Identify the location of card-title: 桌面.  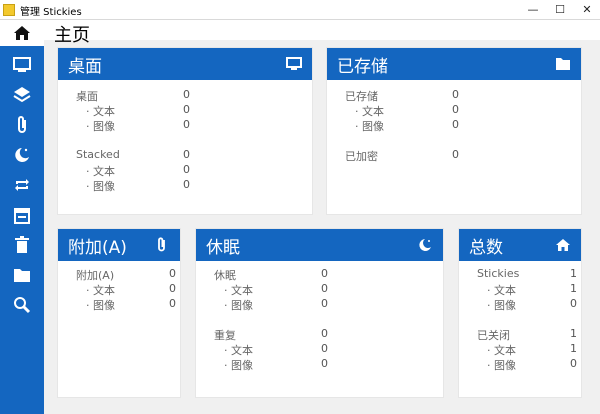
(85, 67).